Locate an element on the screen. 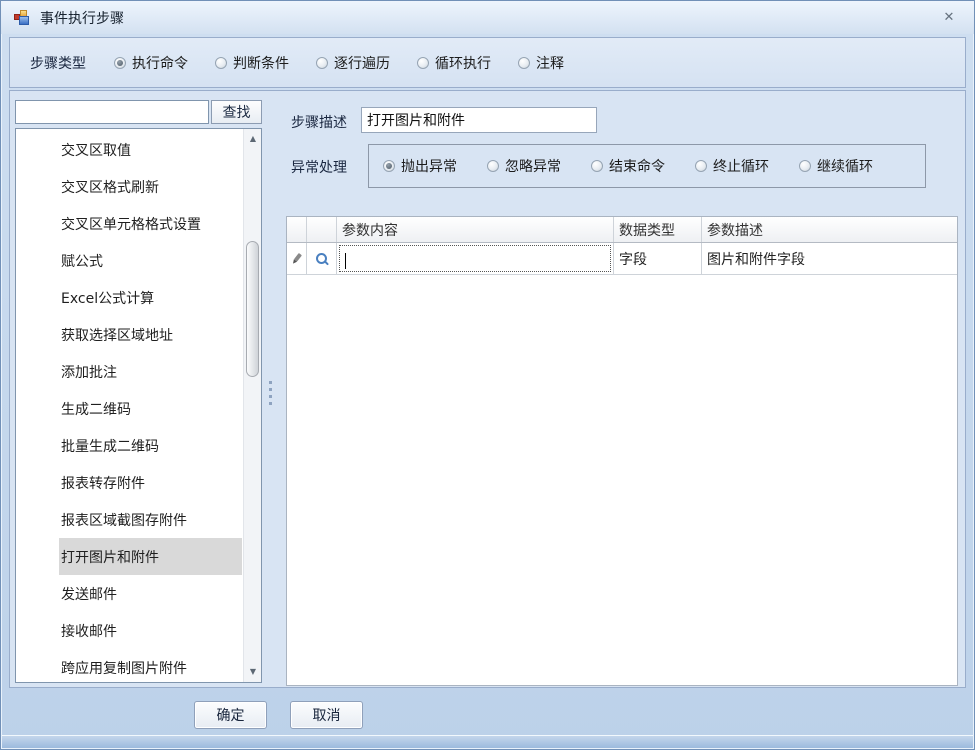 The width and height of the screenshot is (975, 750). text-caret is located at coordinates (345, 261).